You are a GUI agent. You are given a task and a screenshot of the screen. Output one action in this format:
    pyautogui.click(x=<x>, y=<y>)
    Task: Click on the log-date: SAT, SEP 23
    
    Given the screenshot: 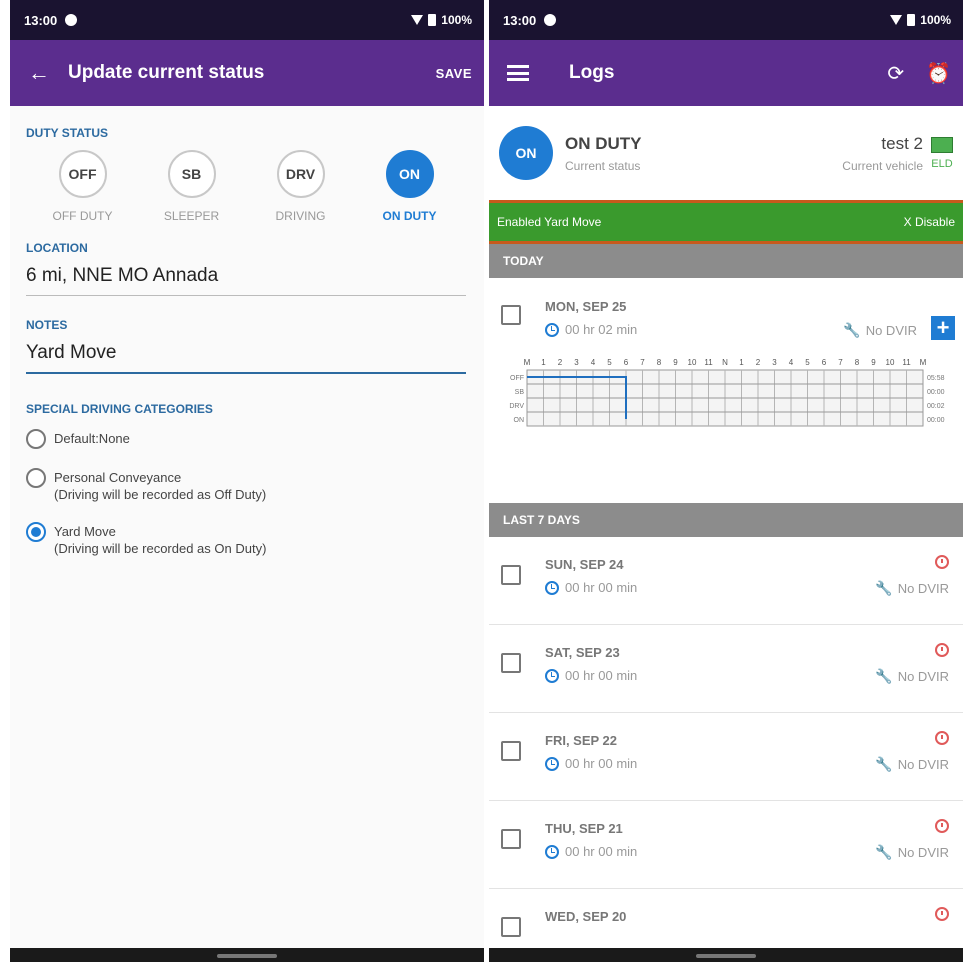 What is the action you would take?
    pyautogui.click(x=582, y=652)
    